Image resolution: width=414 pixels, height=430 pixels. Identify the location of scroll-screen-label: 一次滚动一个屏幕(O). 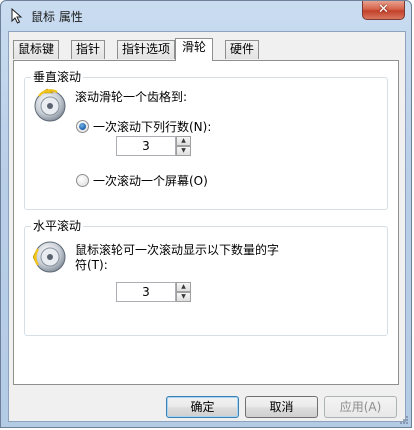
(150, 180).